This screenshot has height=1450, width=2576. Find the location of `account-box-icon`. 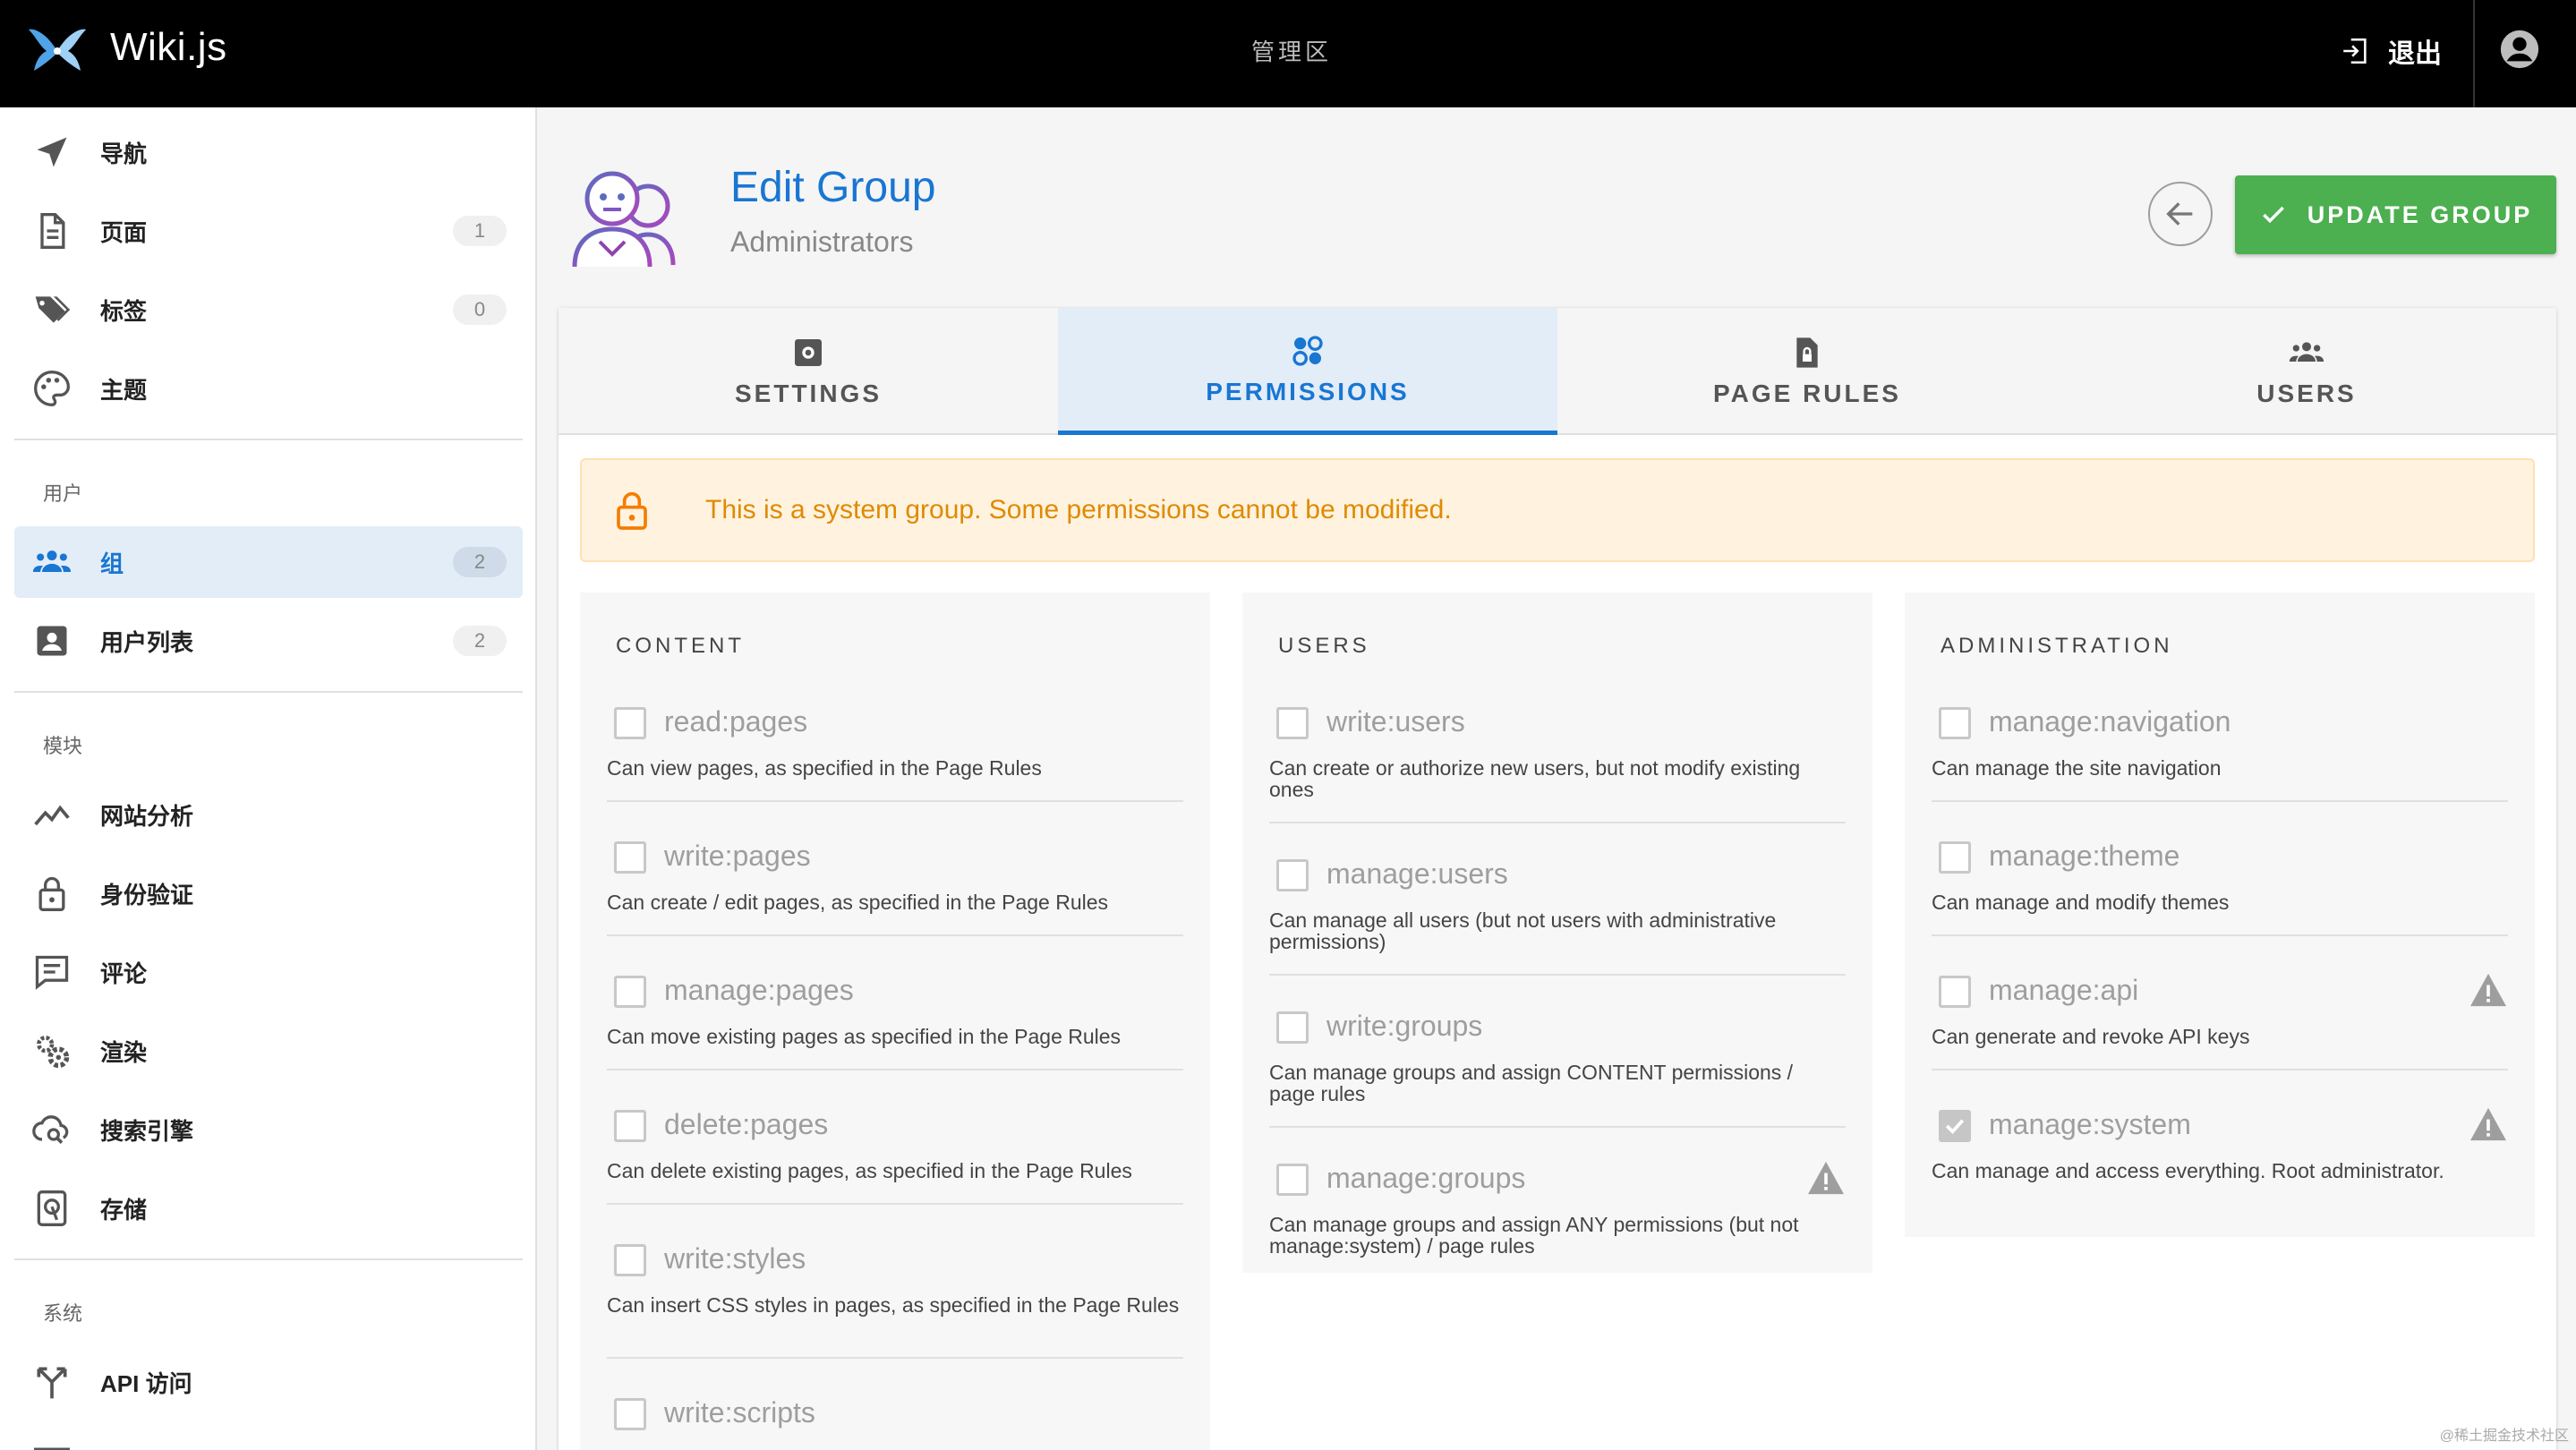

account-box-icon is located at coordinates (52, 641).